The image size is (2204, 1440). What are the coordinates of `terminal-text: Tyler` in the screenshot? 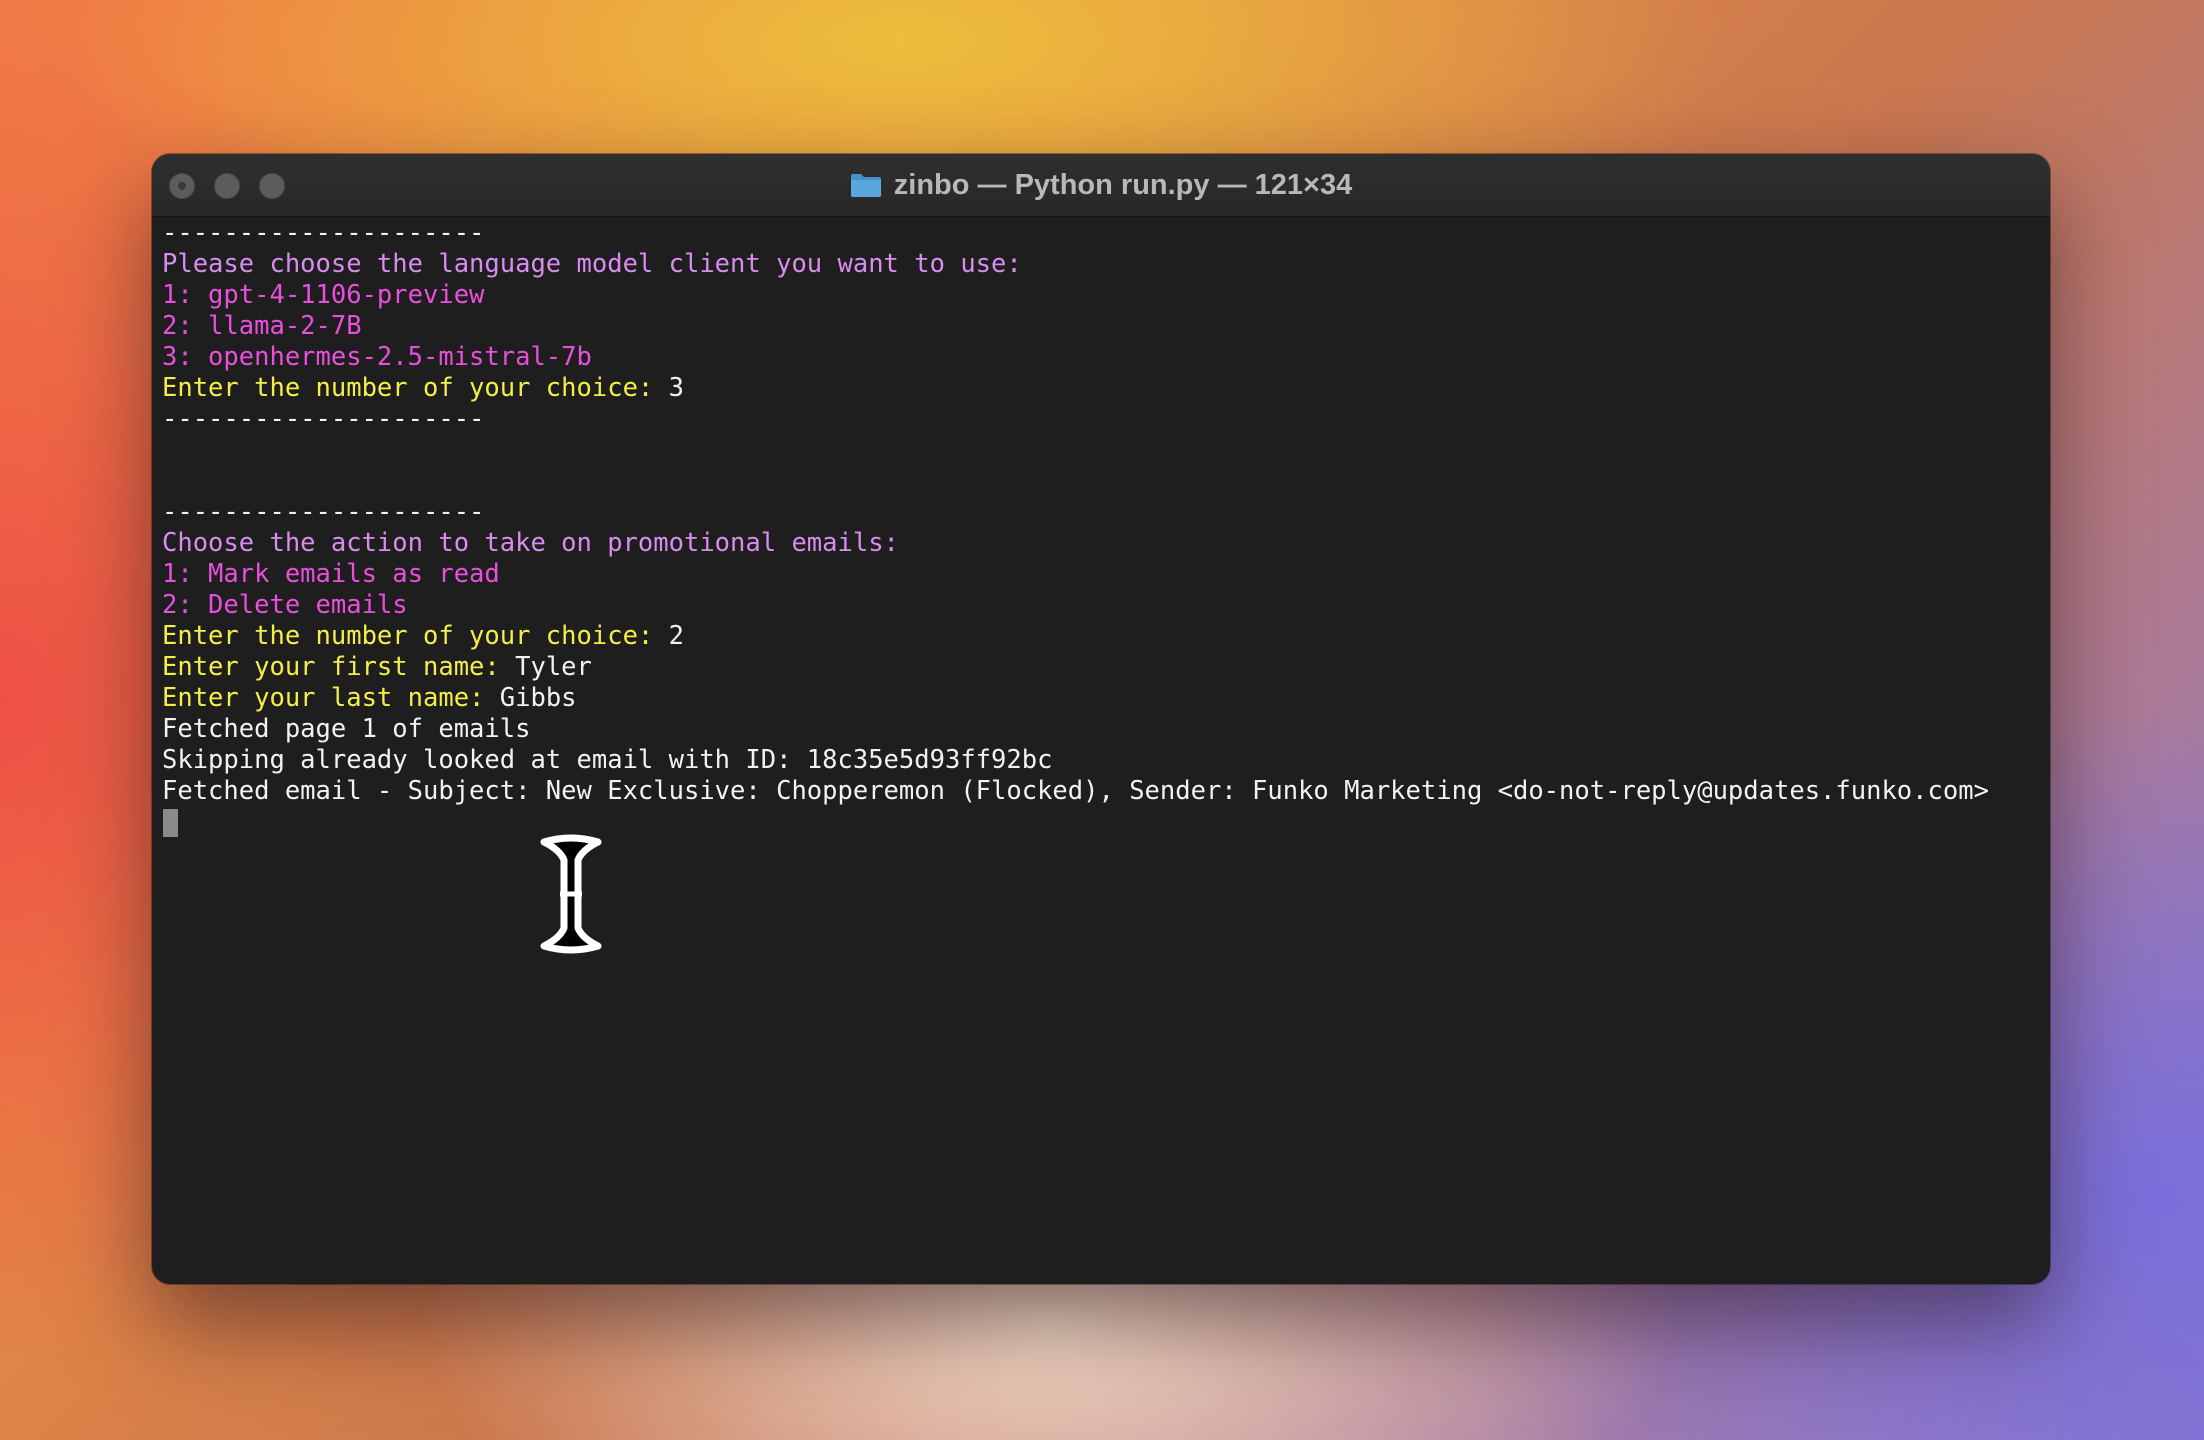 It's located at (553, 667).